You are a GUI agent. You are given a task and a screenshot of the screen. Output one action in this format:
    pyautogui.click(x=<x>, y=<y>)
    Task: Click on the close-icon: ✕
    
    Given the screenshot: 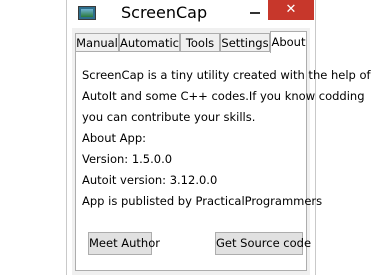 What is the action you would take?
    pyautogui.click(x=291, y=9)
    